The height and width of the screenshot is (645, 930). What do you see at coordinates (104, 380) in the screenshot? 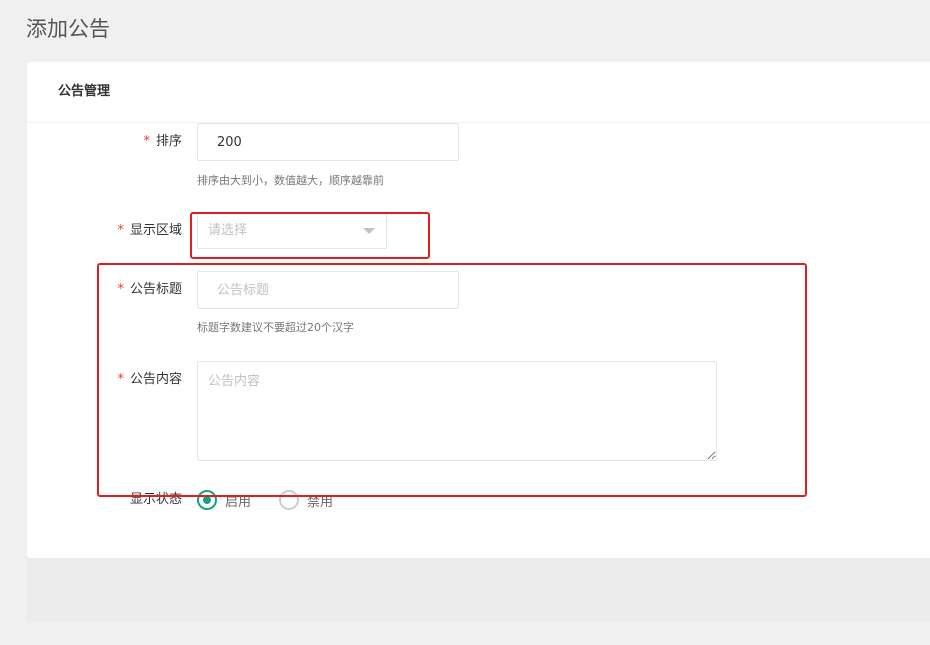
I see `content-label: * 公告内容` at bounding box center [104, 380].